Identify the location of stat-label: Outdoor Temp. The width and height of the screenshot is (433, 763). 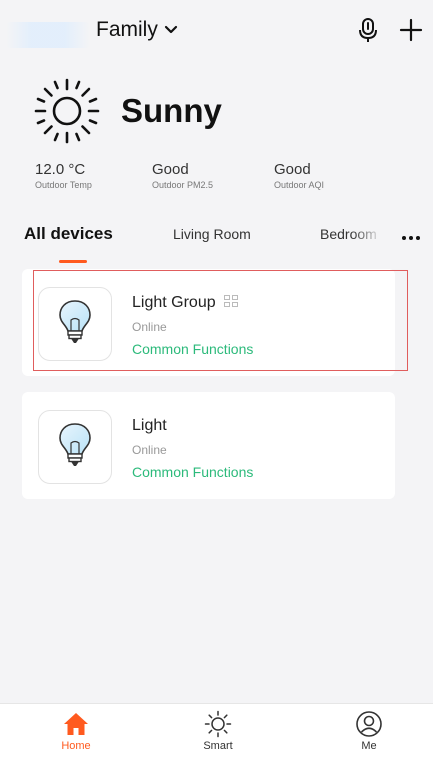
(63, 185).